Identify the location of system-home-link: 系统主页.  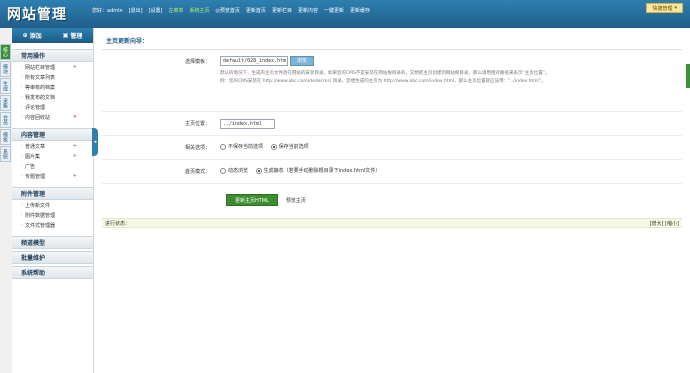
(200, 10).